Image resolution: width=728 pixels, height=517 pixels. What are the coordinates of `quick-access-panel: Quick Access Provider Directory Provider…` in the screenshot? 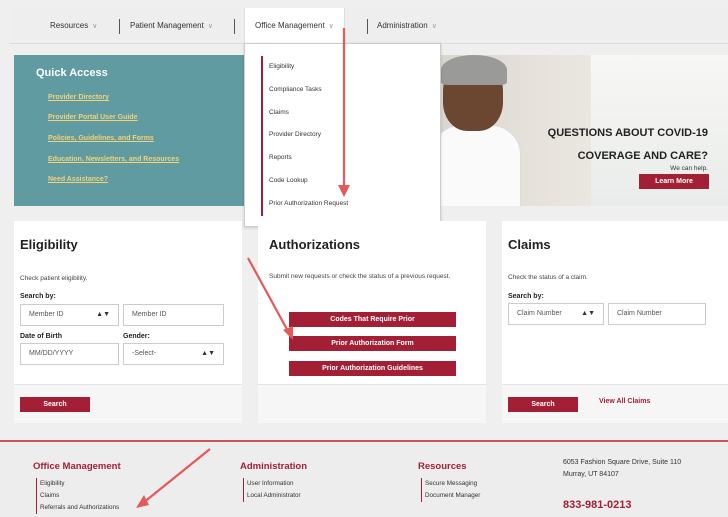 It's located at (129, 130).